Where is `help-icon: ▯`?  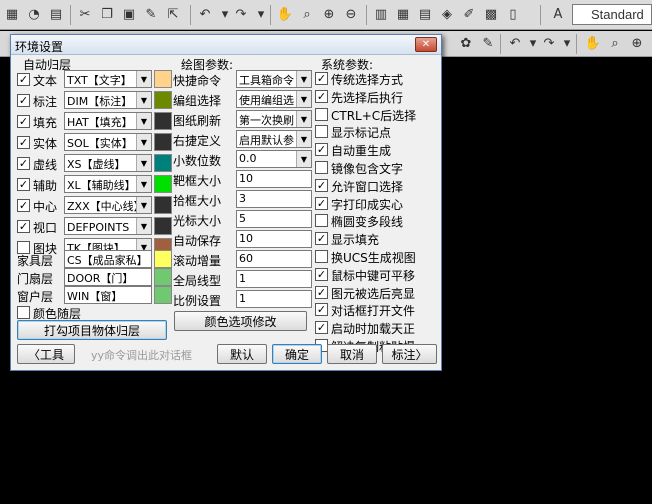 help-icon: ▯ is located at coordinates (513, 14).